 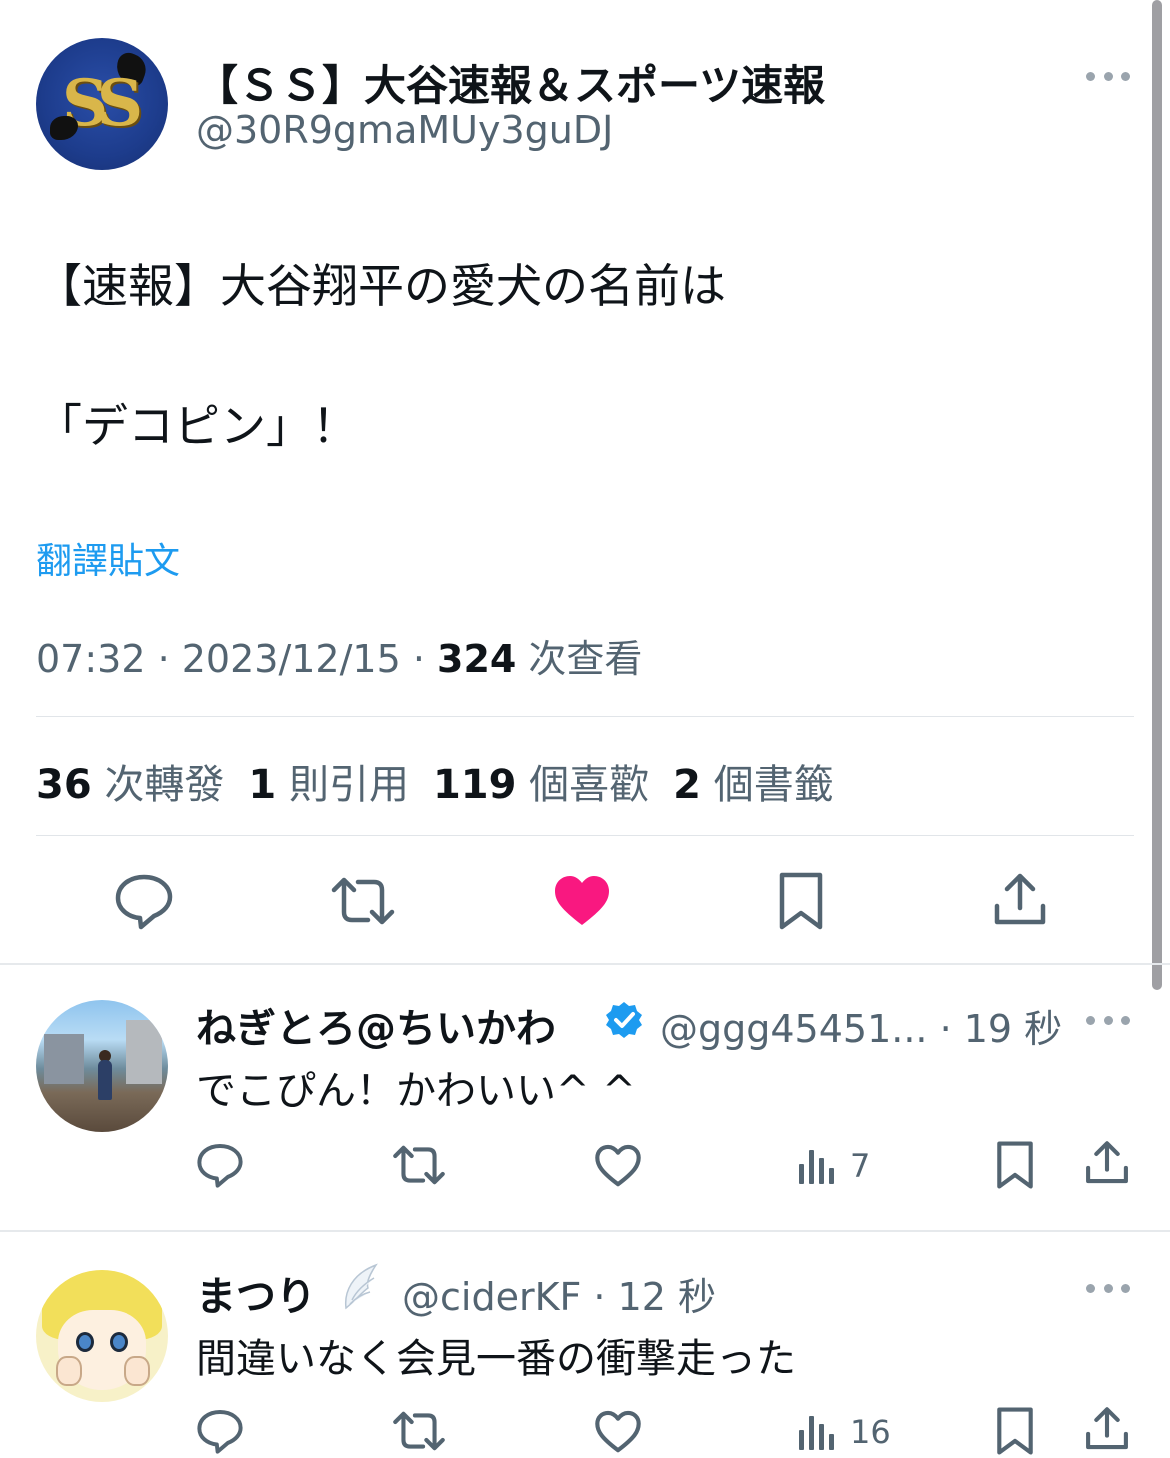 I want to click on engagement-stats: 36 次轉發 1 則引用 119 個喜歡 2 個書籤, so click(x=435, y=781).